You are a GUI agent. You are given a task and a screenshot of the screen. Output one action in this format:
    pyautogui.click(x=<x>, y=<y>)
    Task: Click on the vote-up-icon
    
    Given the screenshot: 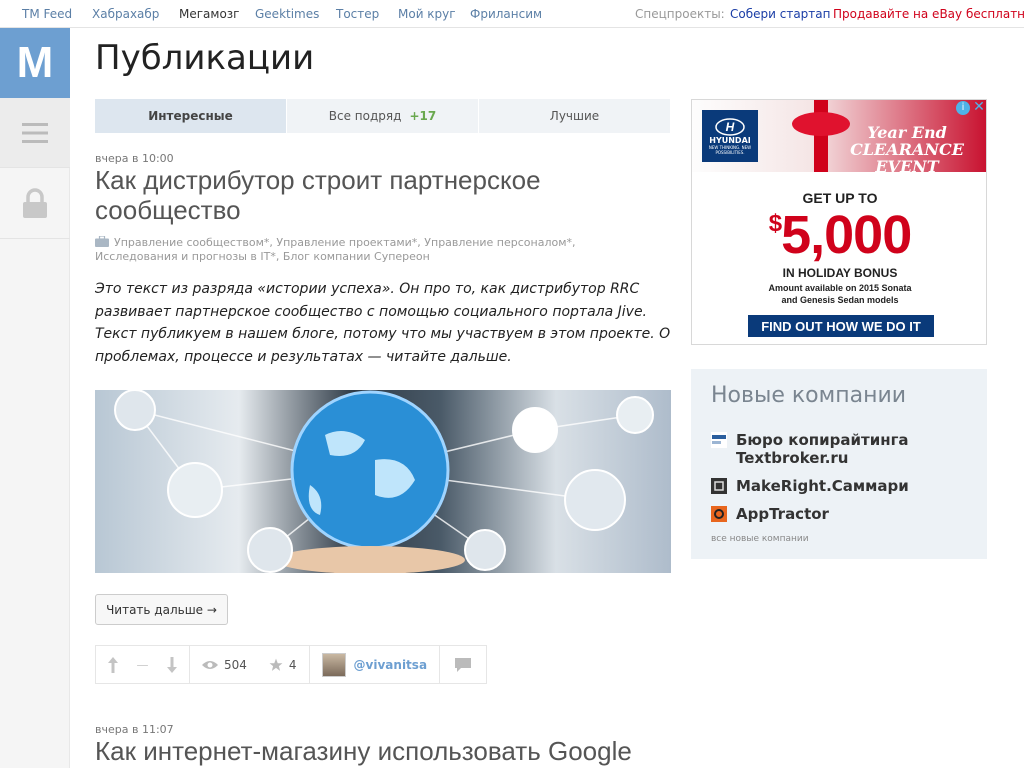 What is the action you would take?
    pyautogui.click(x=113, y=664)
    